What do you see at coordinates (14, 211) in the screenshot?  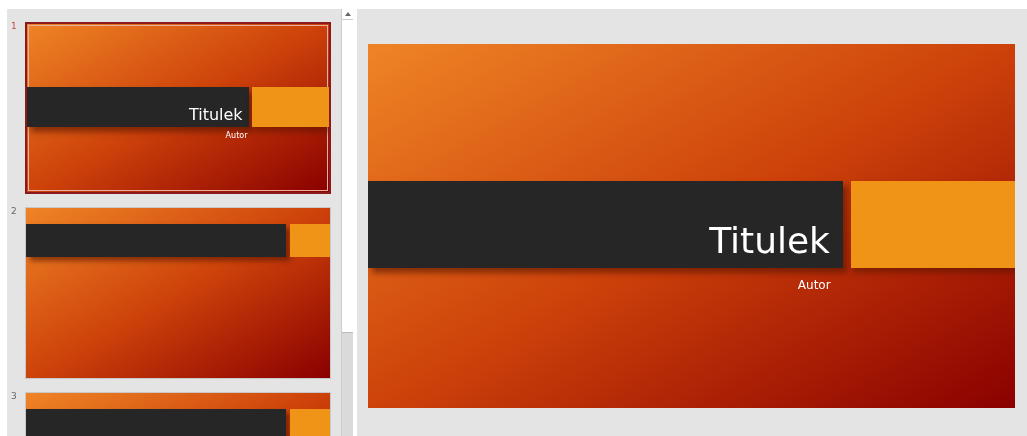 I see `slide-number: 2` at bounding box center [14, 211].